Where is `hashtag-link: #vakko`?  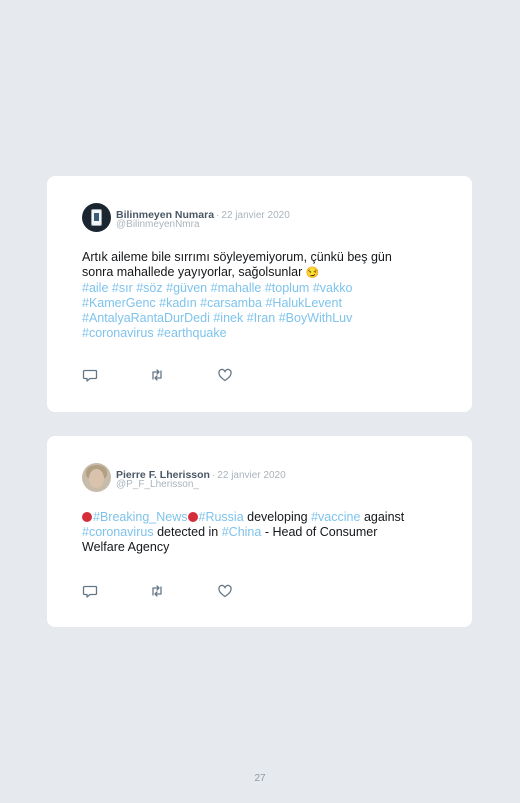 hashtag-link: #vakko is located at coordinates (333, 288).